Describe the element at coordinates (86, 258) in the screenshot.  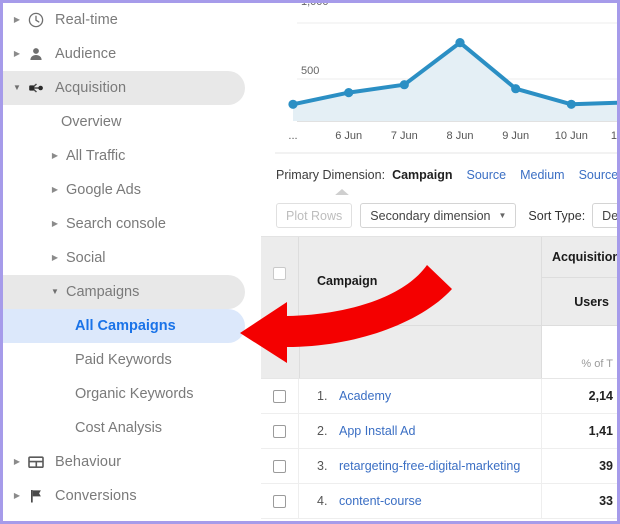
I see `sidebar-item-label: Social` at that location.